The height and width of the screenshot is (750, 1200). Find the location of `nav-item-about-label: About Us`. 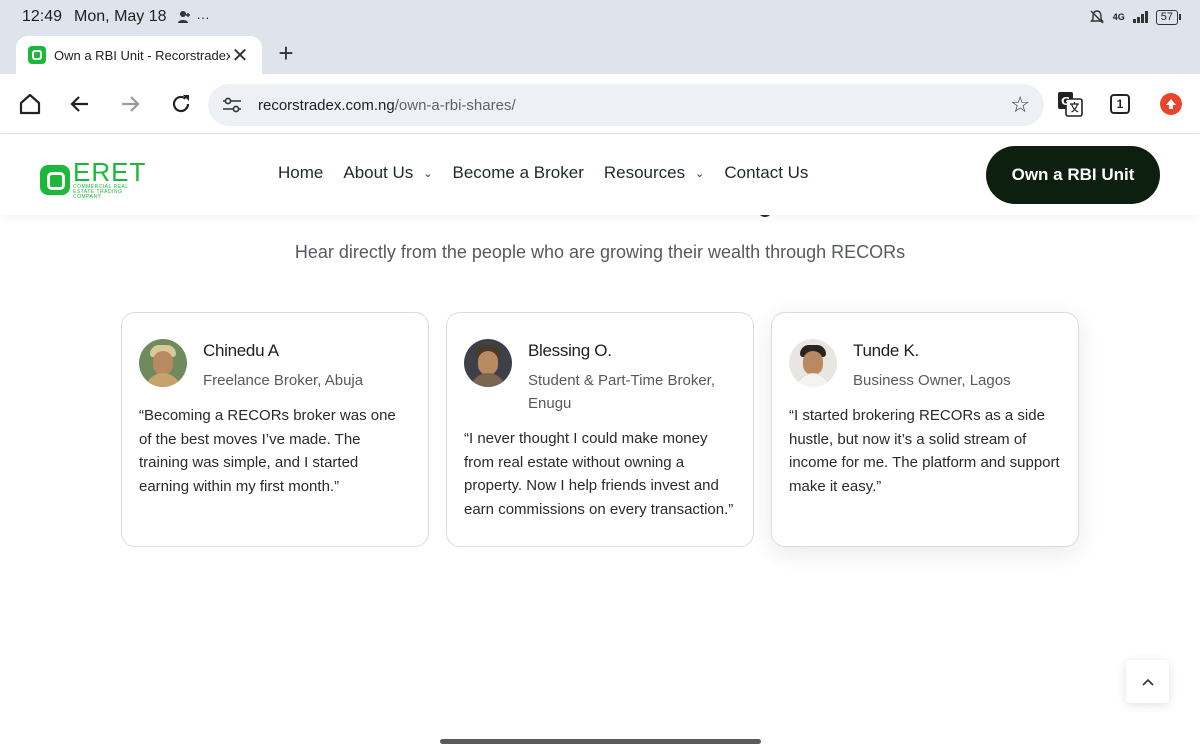

nav-item-about-label: About Us is located at coordinates (378, 172).